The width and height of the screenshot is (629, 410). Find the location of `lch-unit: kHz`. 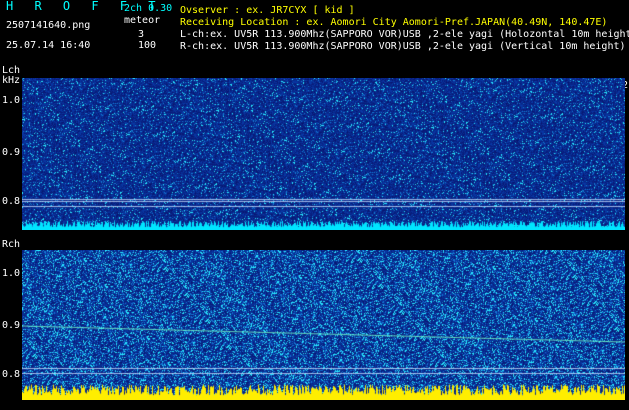

lch-unit: kHz is located at coordinates (11, 80).